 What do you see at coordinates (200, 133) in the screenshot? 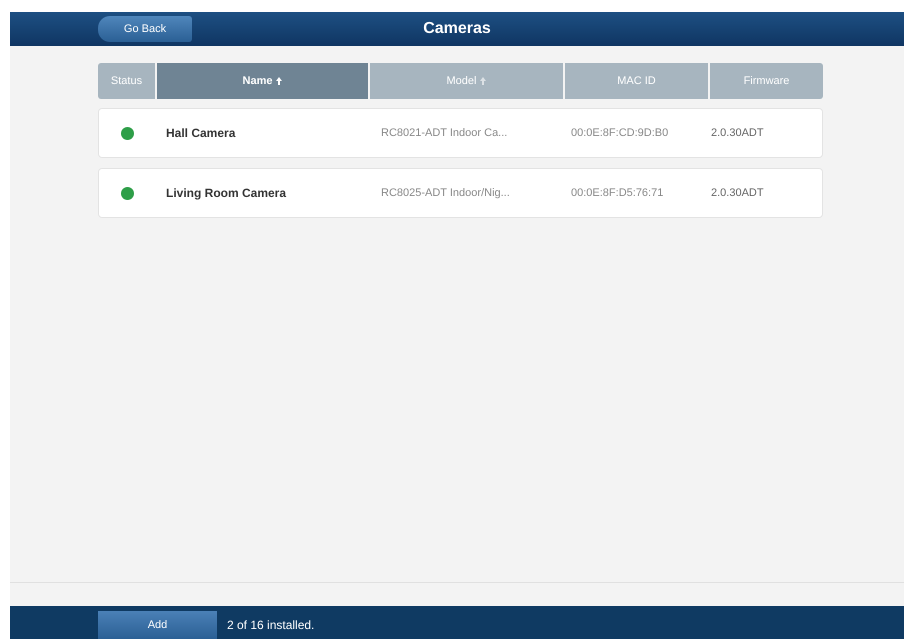
I see `table-cell-text: Hall Camera` at bounding box center [200, 133].